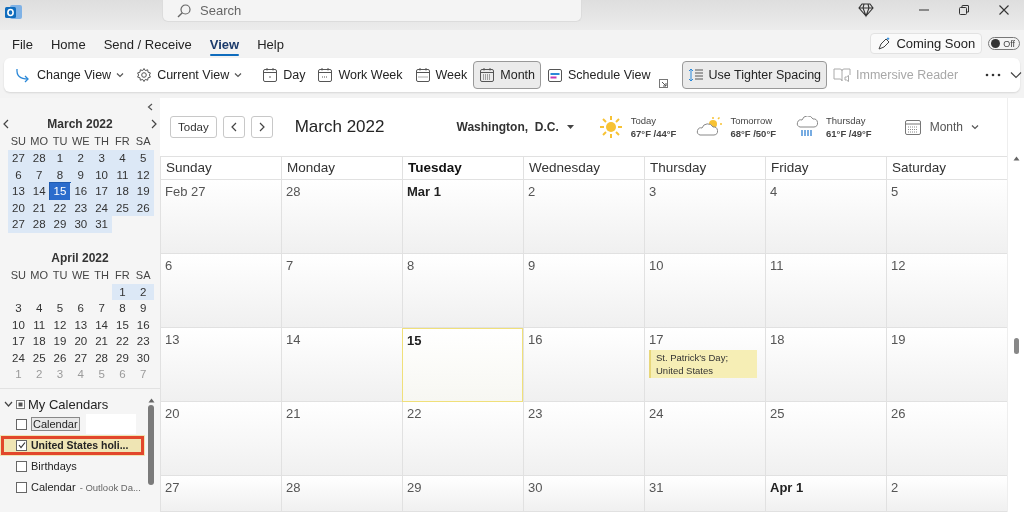  What do you see at coordinates (20, 404) in the screenshot?
I see `group-checkbox-icon` at bounding box center [20, 404].